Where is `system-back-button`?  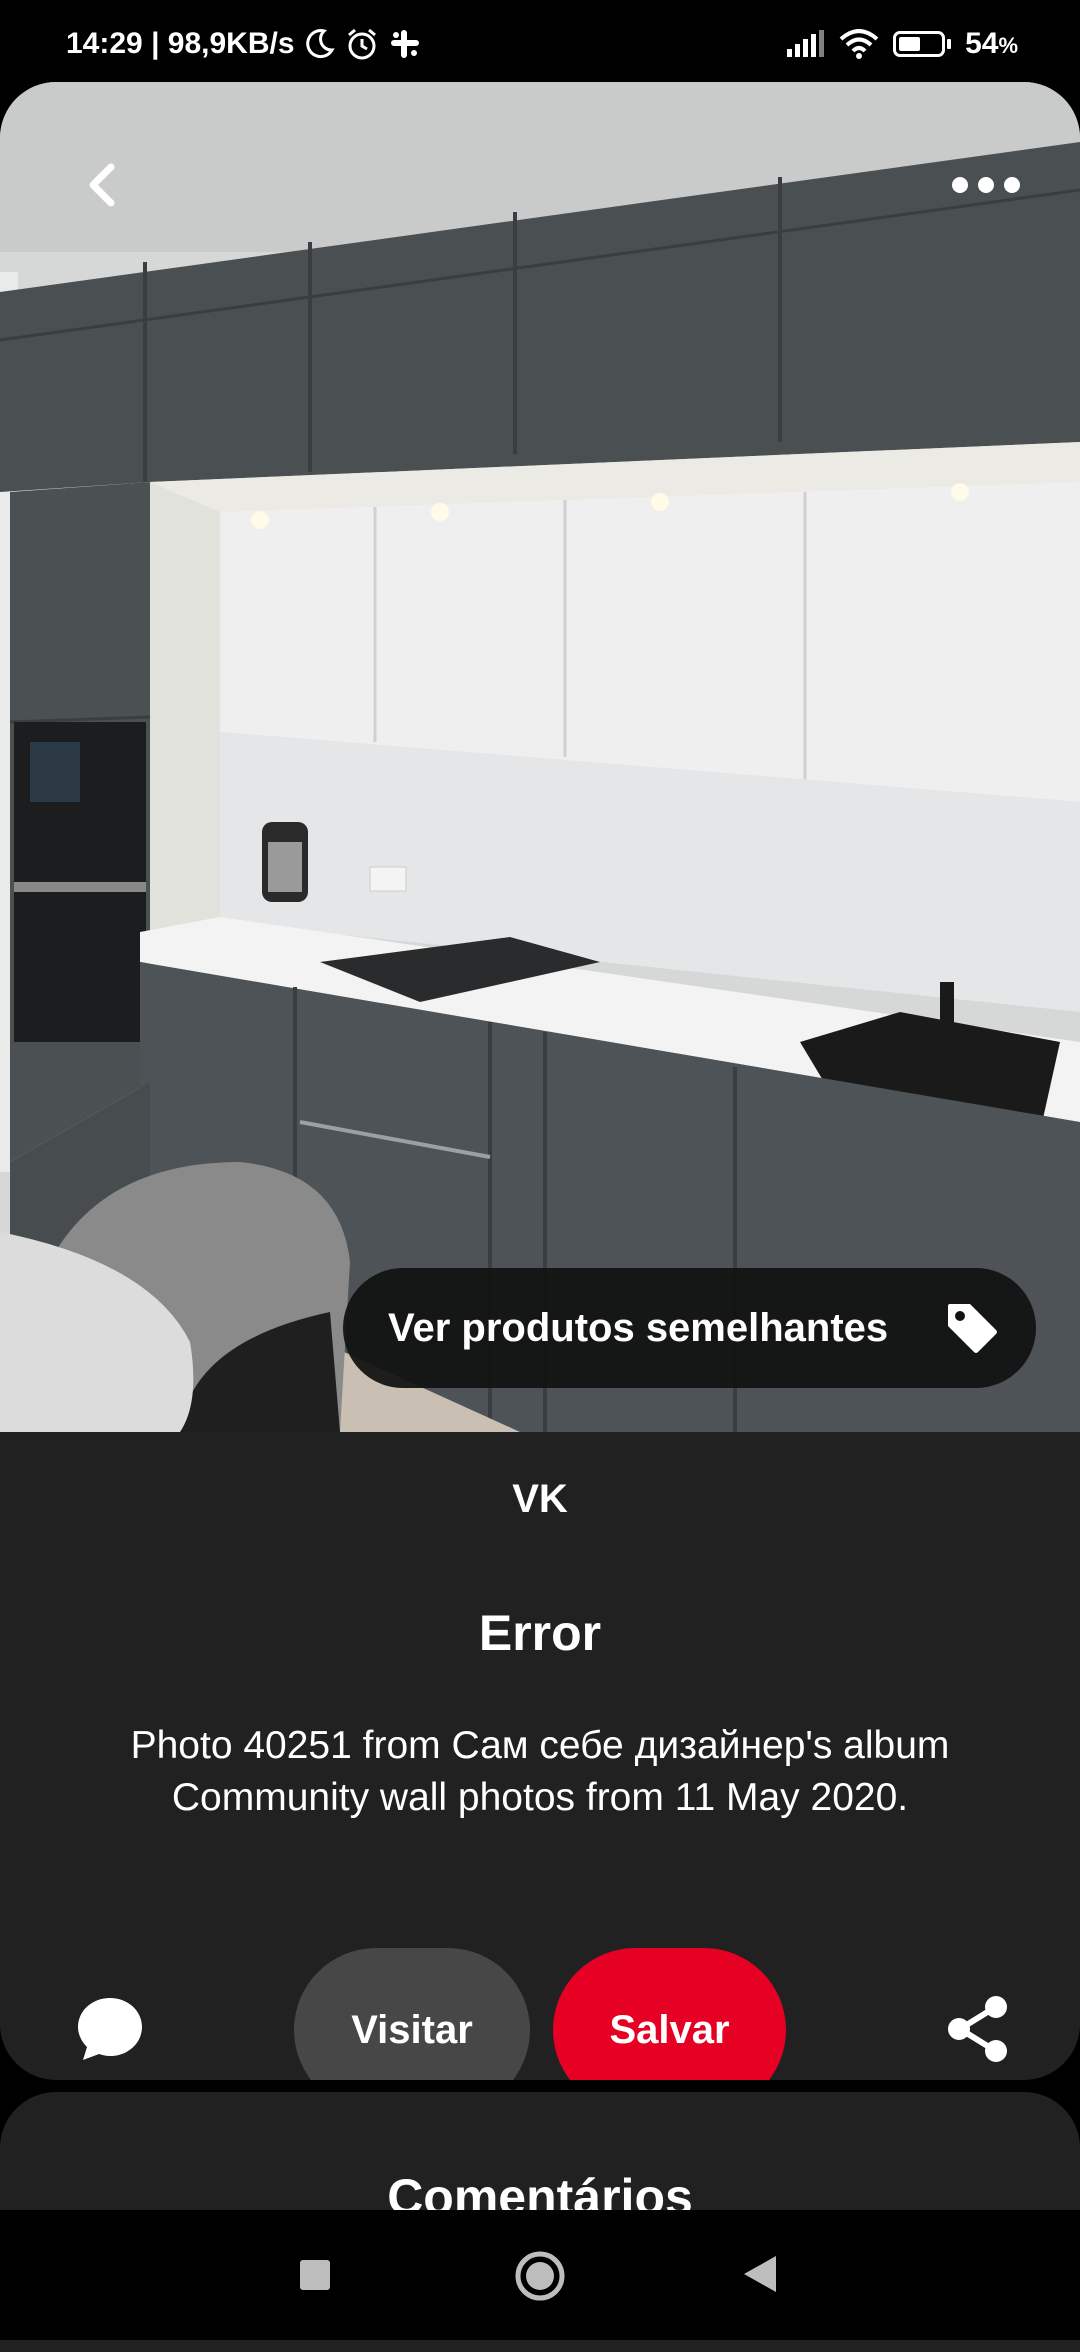 system-back-button is located at coordinates (760, 2274).